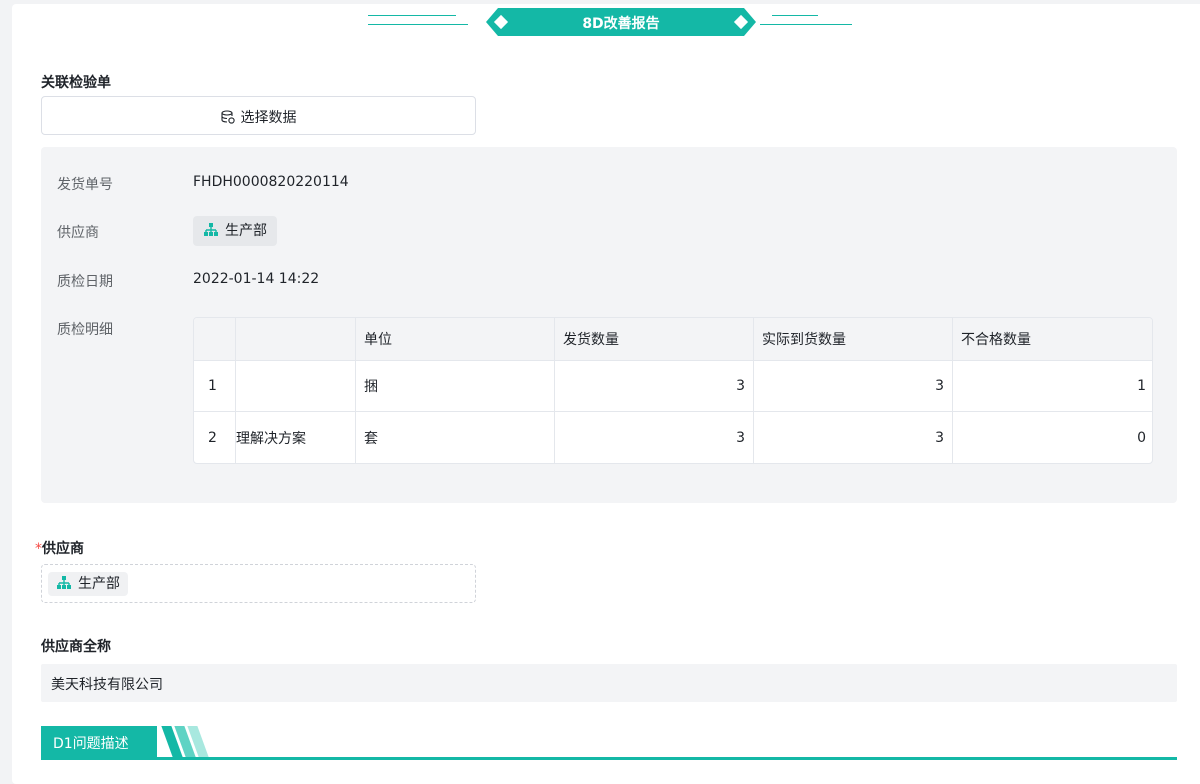  What do you see at coordinates (806, 24) in the screenshot?
I see `banner-line-right-bottom` at bounding box center [806, 24].